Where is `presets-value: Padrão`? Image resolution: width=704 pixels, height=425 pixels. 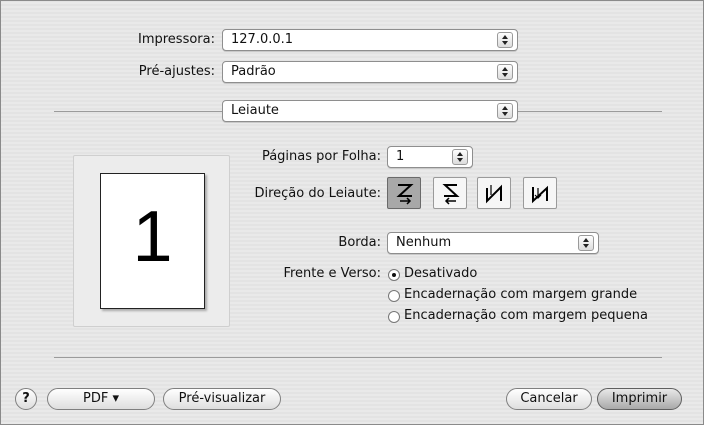 presets-value: Padrão is located at coordinates (253, 71).